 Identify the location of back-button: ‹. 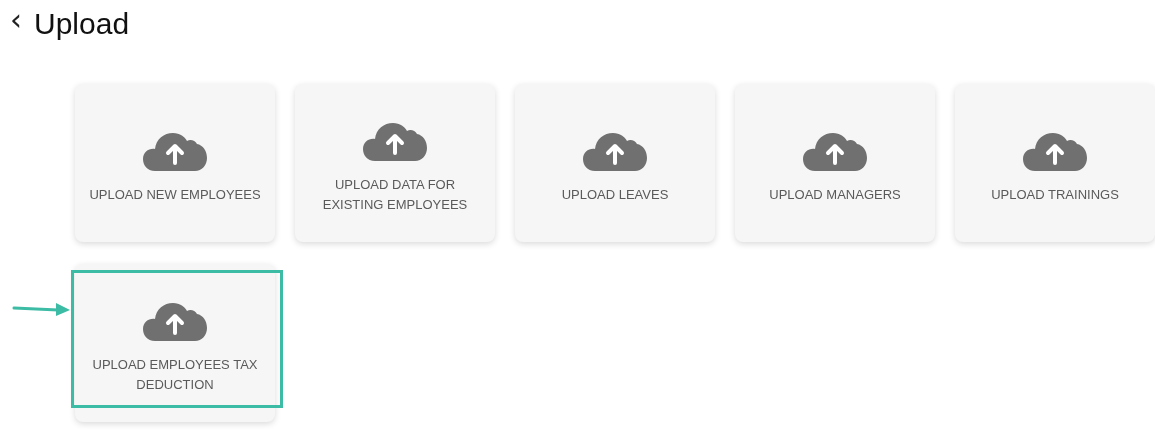
(16, 24).